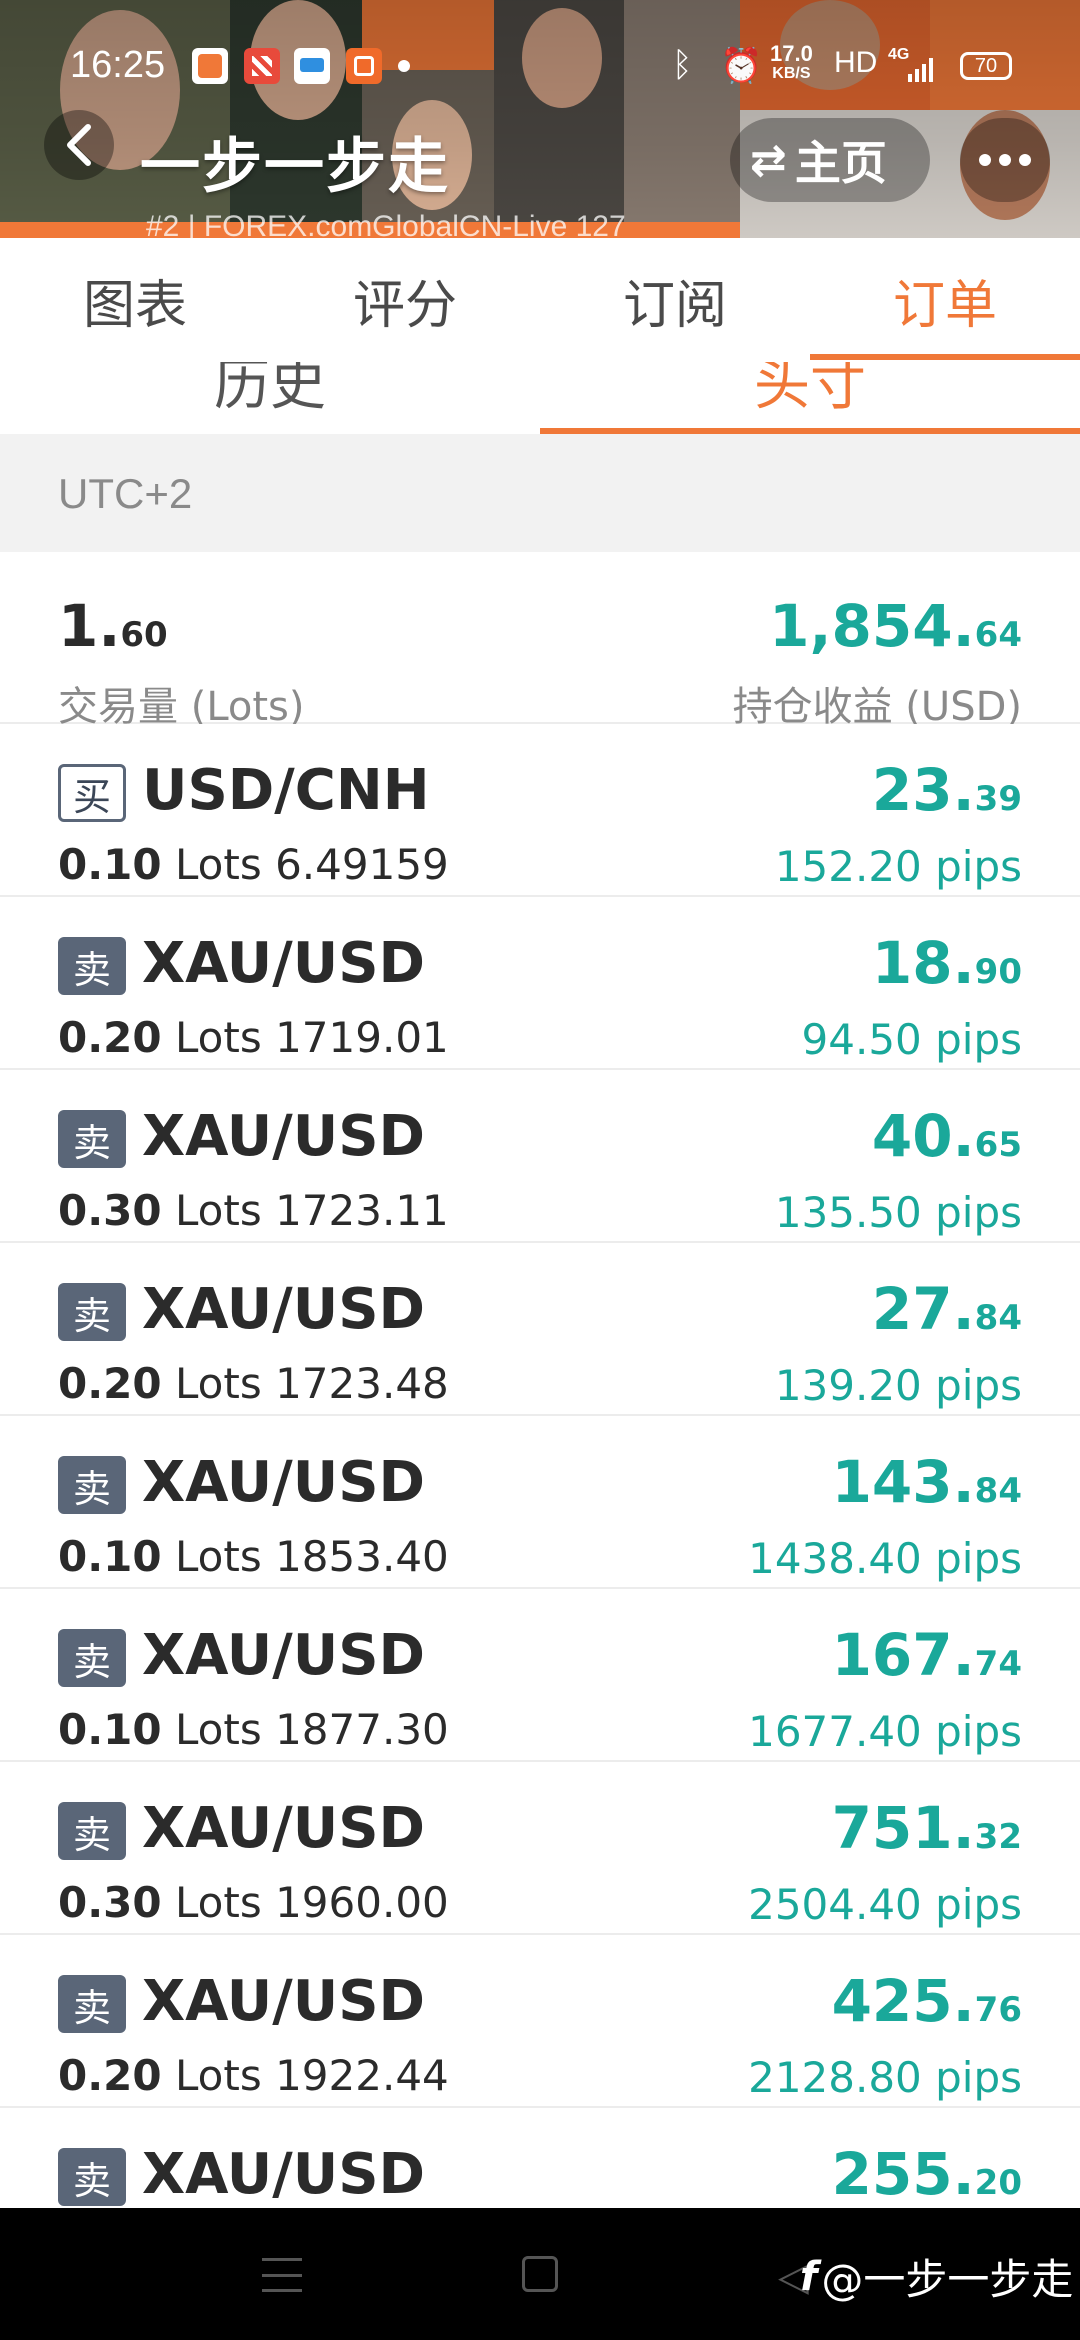 This screenshot has height=2340, width=1080. Describe the element at coordinates (125, 493) in the screenshot. I see `timezone-label: UTC+2` at that location.